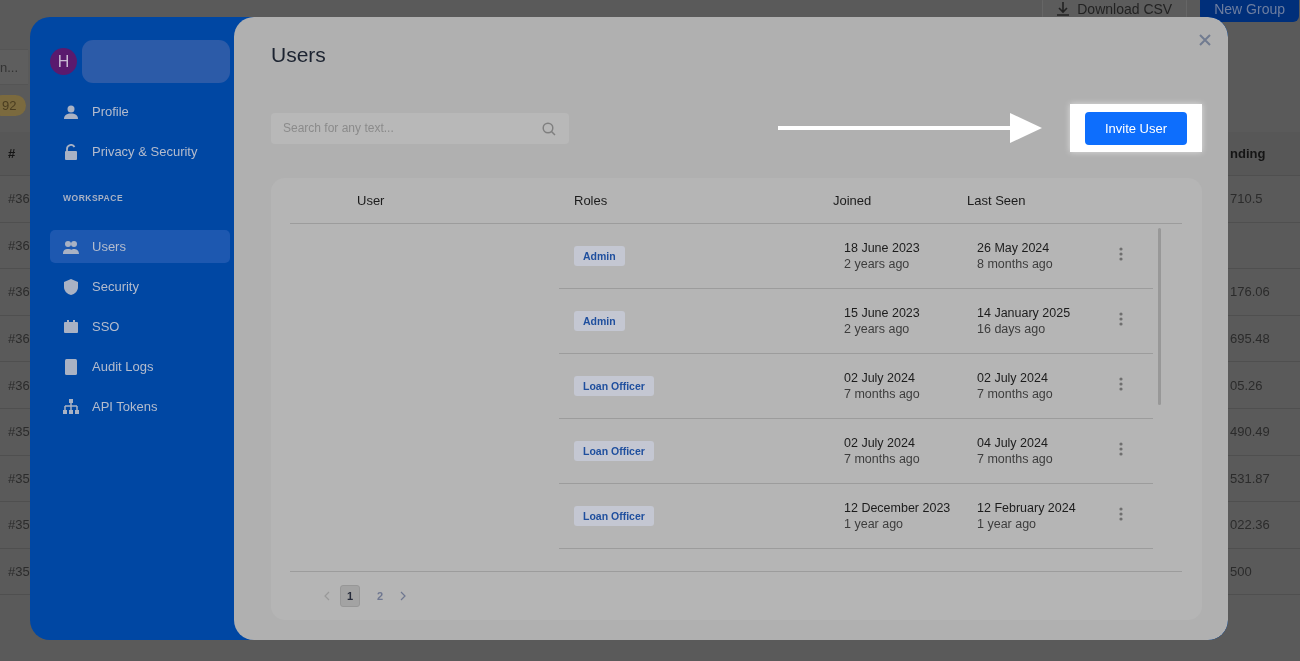 The width and height of the screenshot is (1300, 661). I want to click on chevron-right-icon, so click(403, 596).